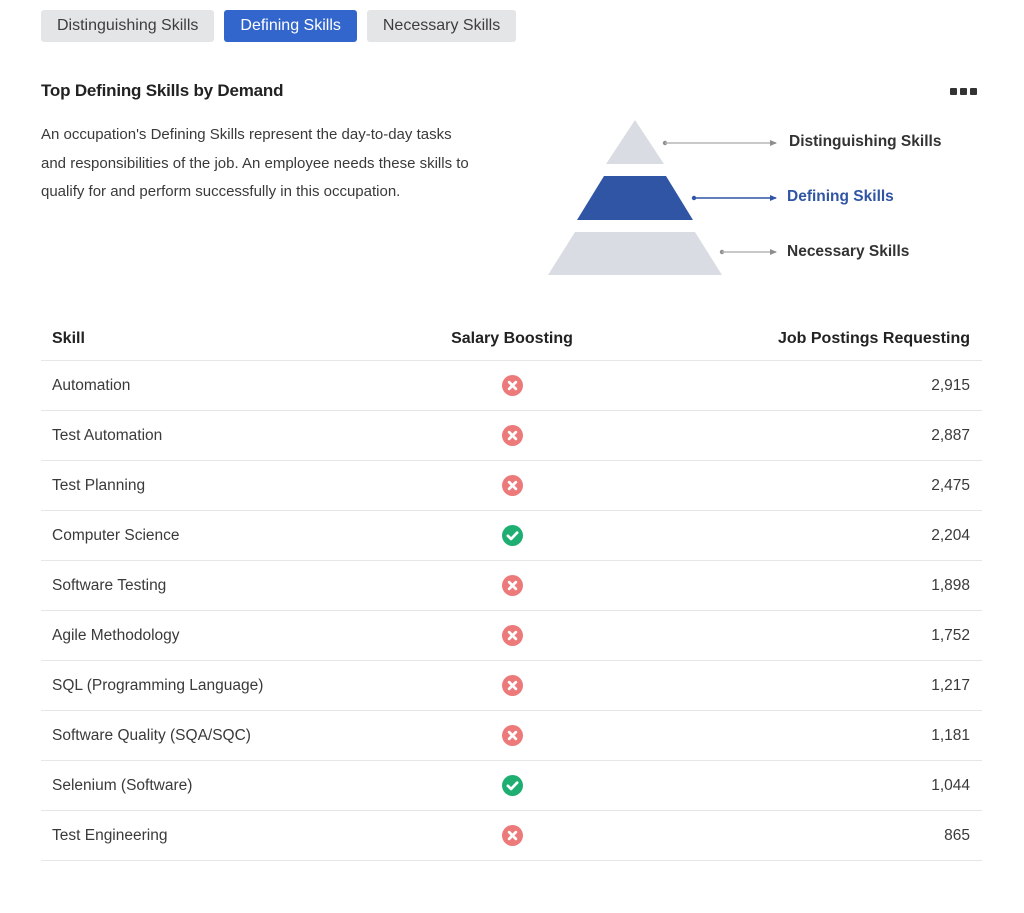  What do you see at coordinates (122, 785) in the screenshot?
I see `skill-name: Selenium (Software)` at bounding box center [122, 785].